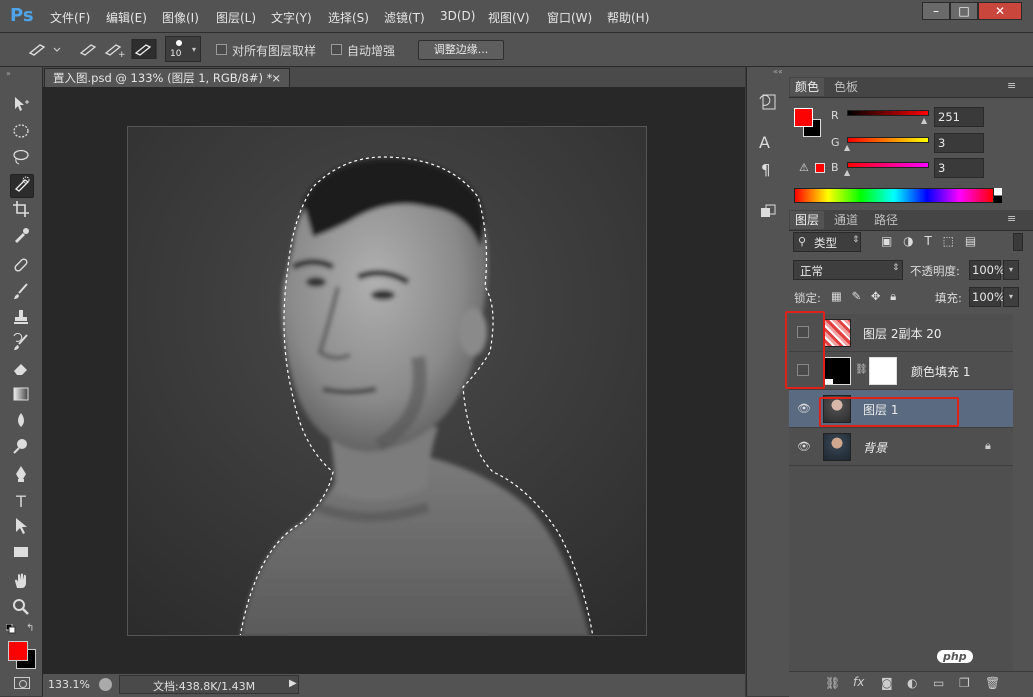 The width and height of the screenshot is (1033, 697). Describe the element at coordinates (846, 87) in the screenshot. I see `tab-swatches: 色板` at that location.